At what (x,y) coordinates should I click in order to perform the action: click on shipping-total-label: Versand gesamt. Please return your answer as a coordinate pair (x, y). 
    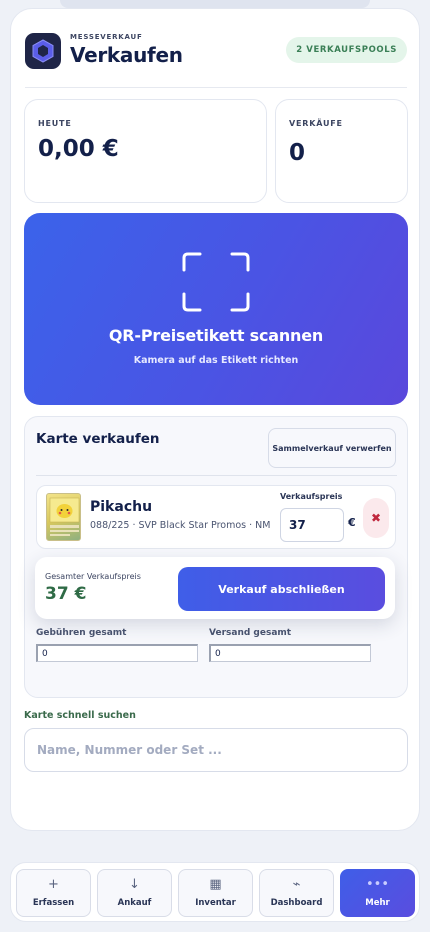
    Looking at the image, I should click on (250, 633).